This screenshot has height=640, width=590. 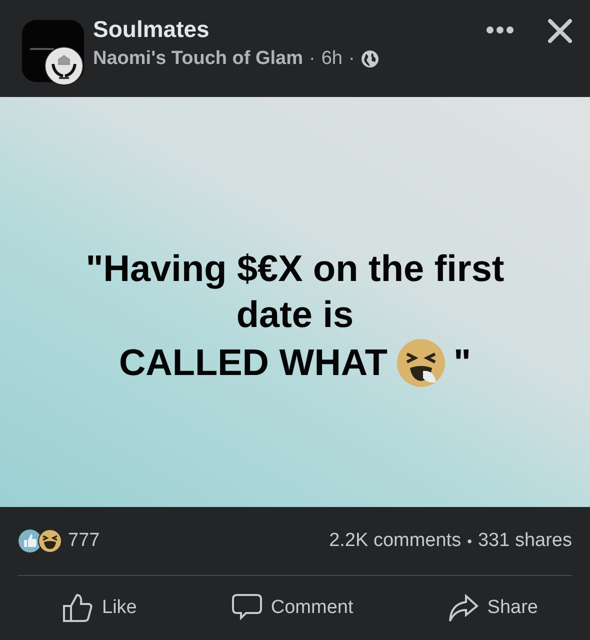 What do you see at coordinates (289, 29) in the screenshot?
I see `group-name: Soulmates` at bounding box center [289, 29].